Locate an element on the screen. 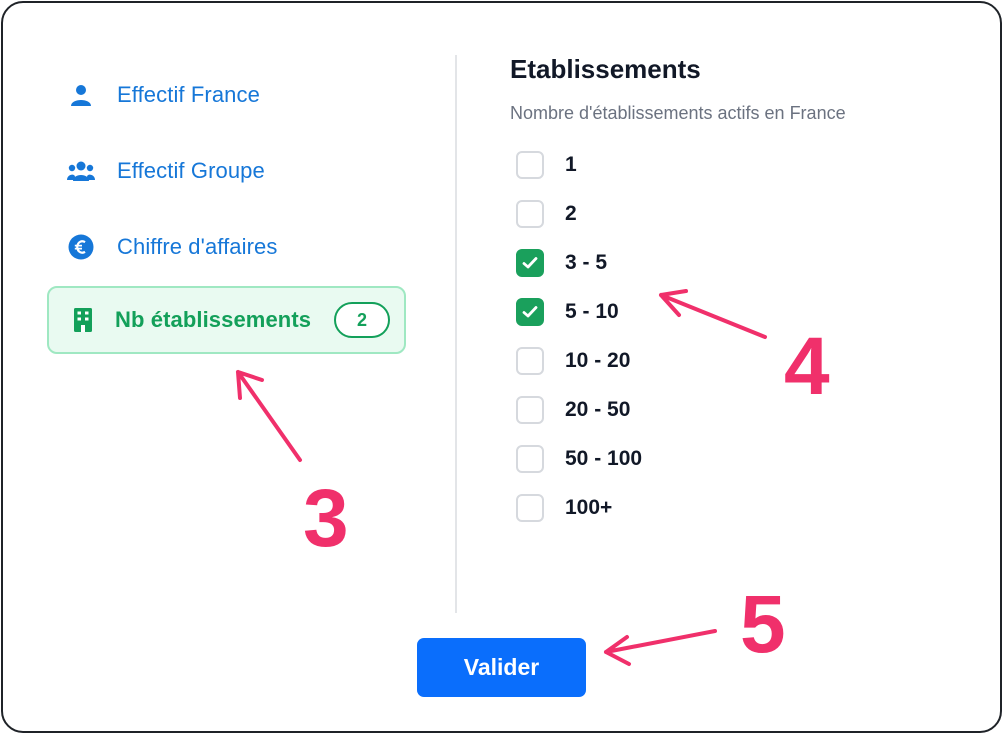 The height and width of the screenshot is (734, 1004). option-label: 2 is located at coordinates (571, 213).